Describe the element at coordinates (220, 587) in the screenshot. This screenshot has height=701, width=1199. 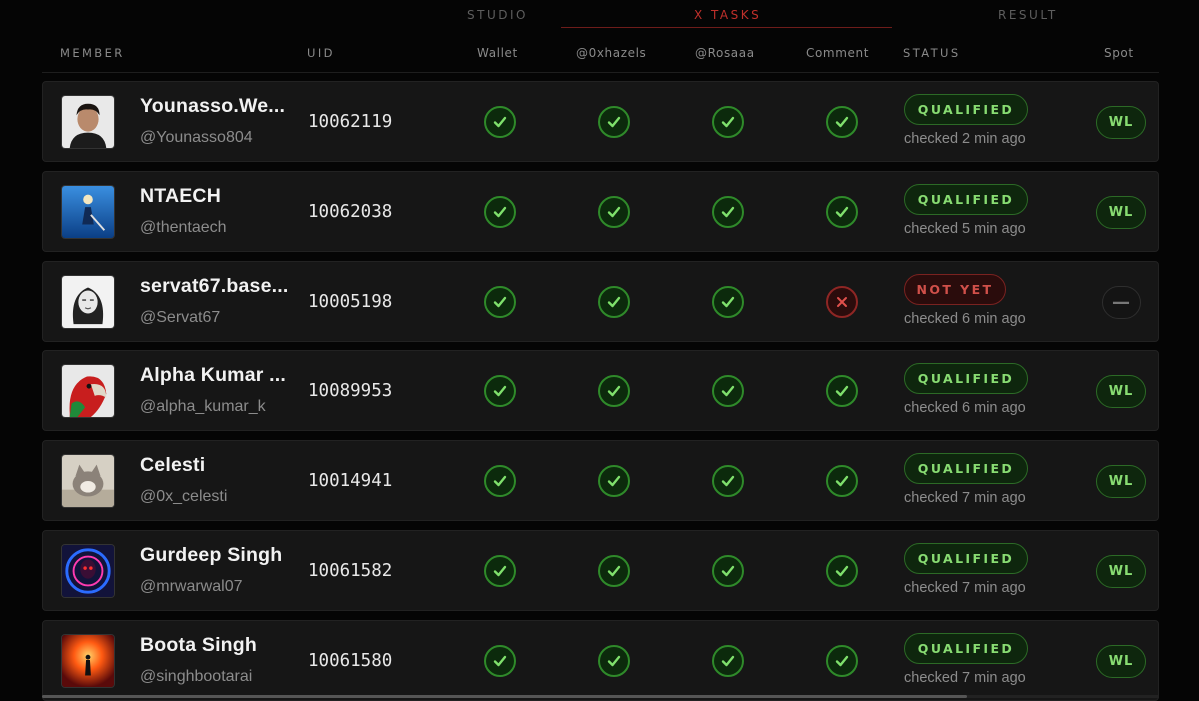
I see `member-handle: @mrwarwal07` at that location.